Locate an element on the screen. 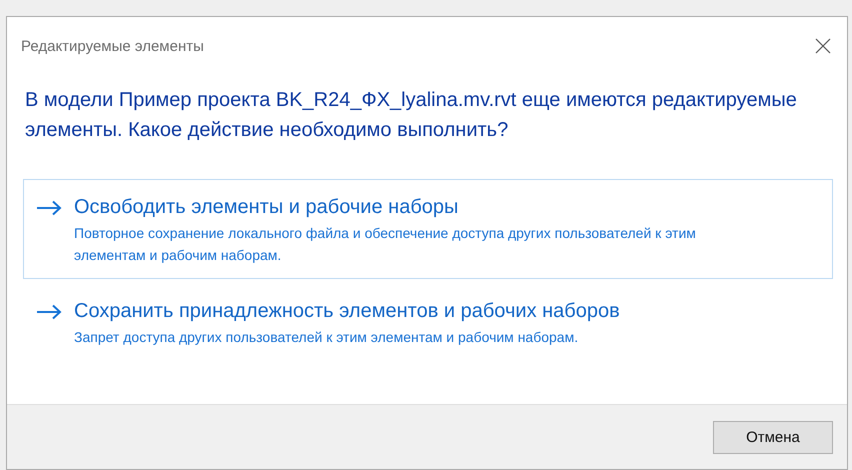 The width and height of the screenshot is (852, 470). close-button is located at coordinates (823, 46).